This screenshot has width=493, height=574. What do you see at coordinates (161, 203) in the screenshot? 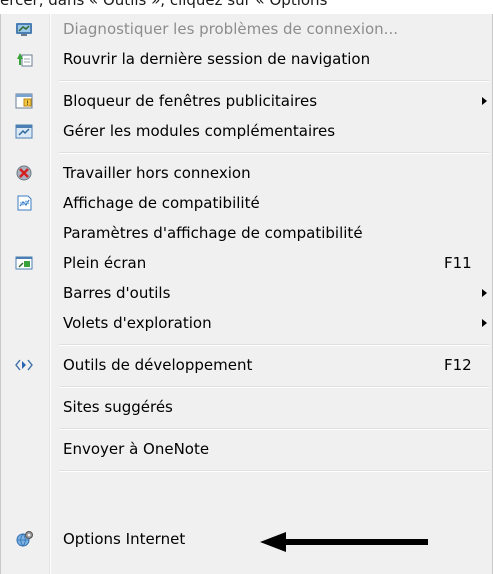
I see `menu-item-label: Affichage de compatibilité` at bounding box center [161, 203].